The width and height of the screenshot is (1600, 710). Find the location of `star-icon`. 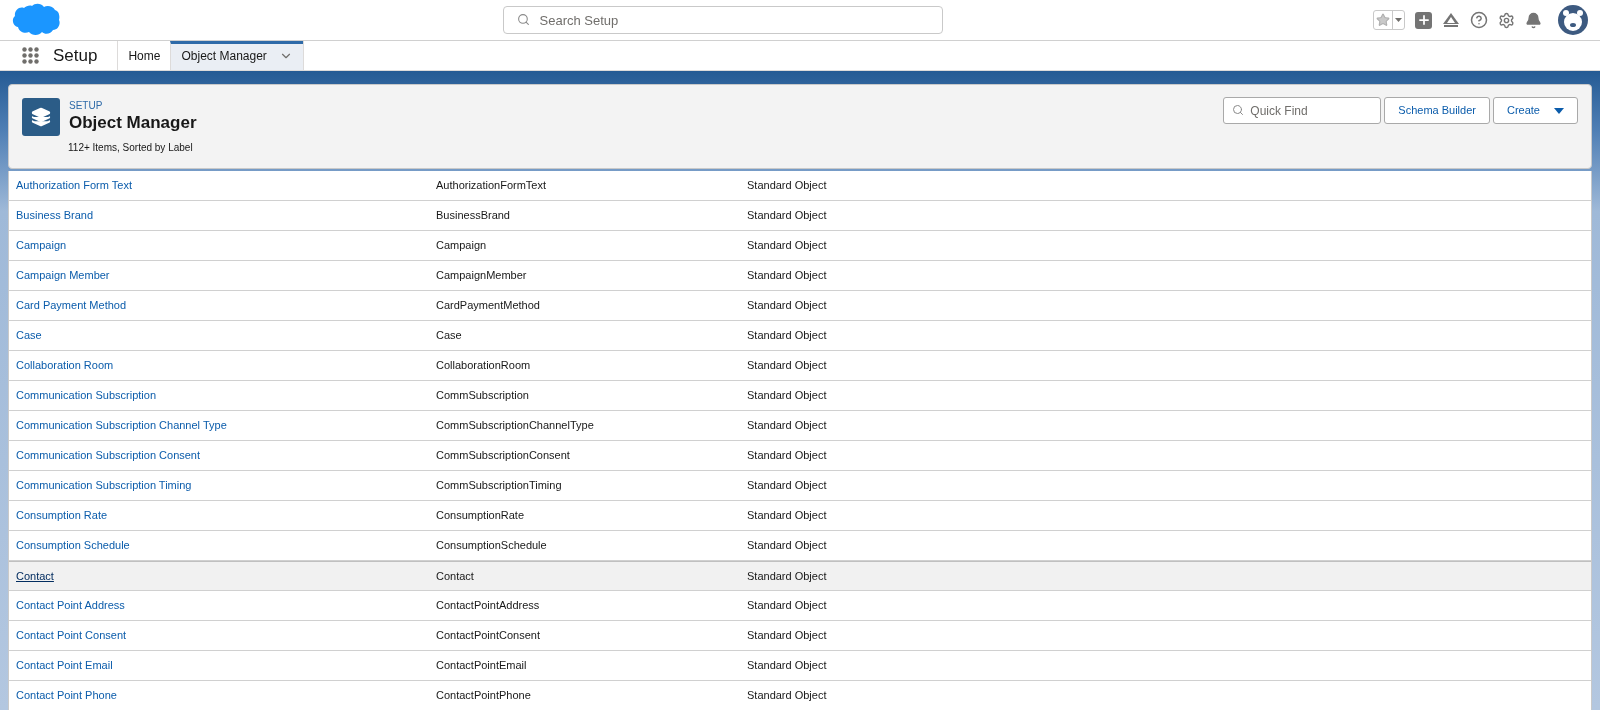

star-icon is located at coordinates (1383, 20).